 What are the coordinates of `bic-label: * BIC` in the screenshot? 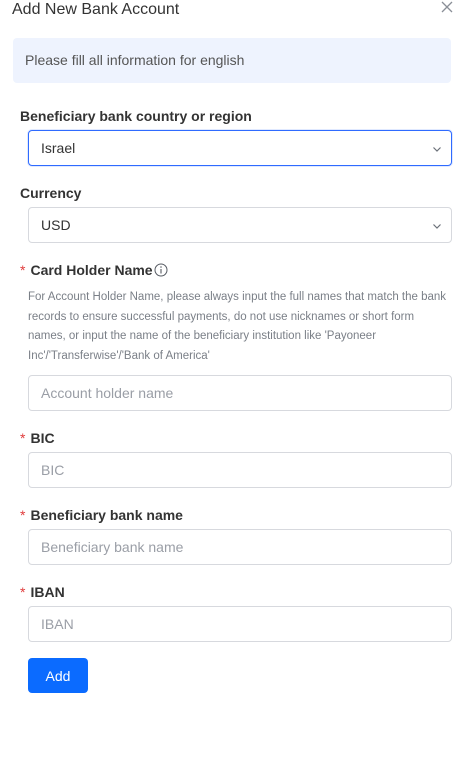 It's located at (37, 438).